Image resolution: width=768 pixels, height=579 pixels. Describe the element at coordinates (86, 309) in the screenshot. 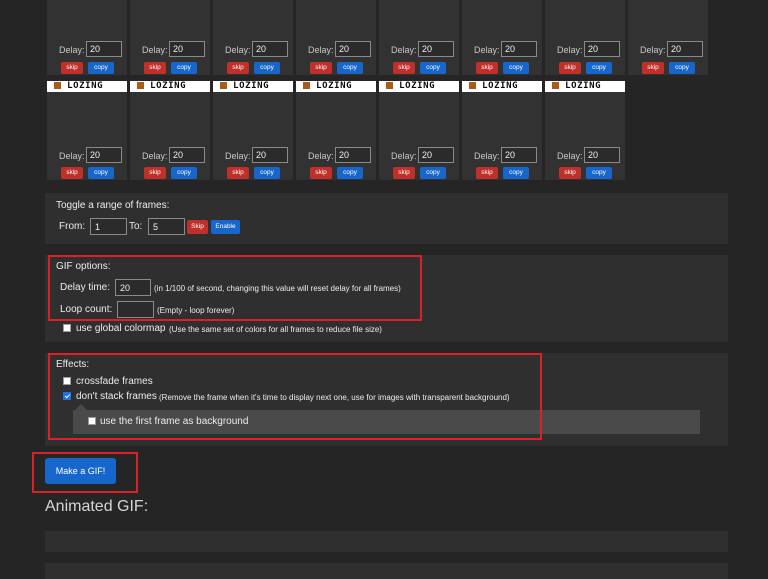

I see `loop-count-label: Loop count:` at that location.